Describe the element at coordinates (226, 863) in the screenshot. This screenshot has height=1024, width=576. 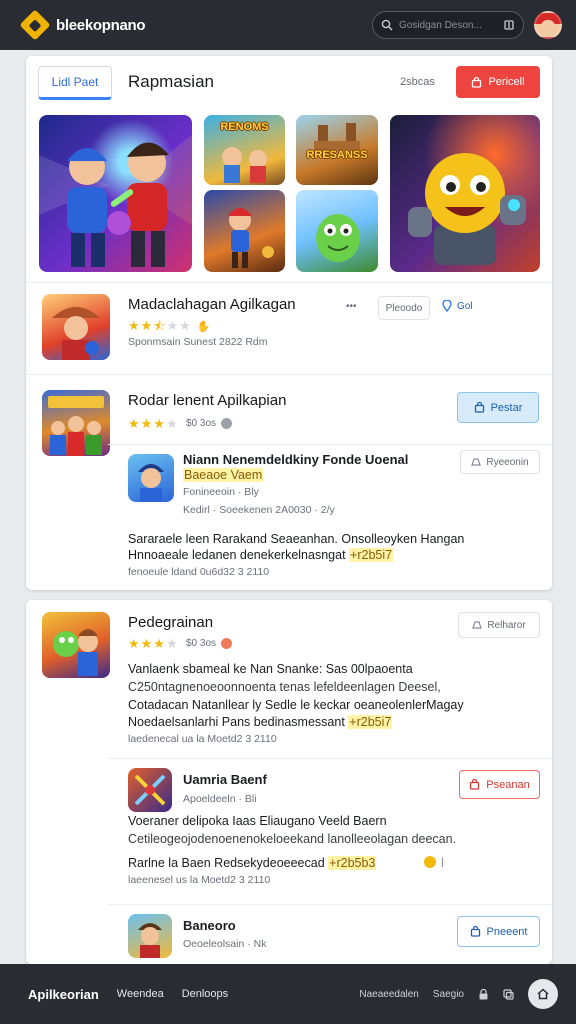
I see `sub-app-line-3: Rarlne la Baen Redsekydeoeeecad` at that location.